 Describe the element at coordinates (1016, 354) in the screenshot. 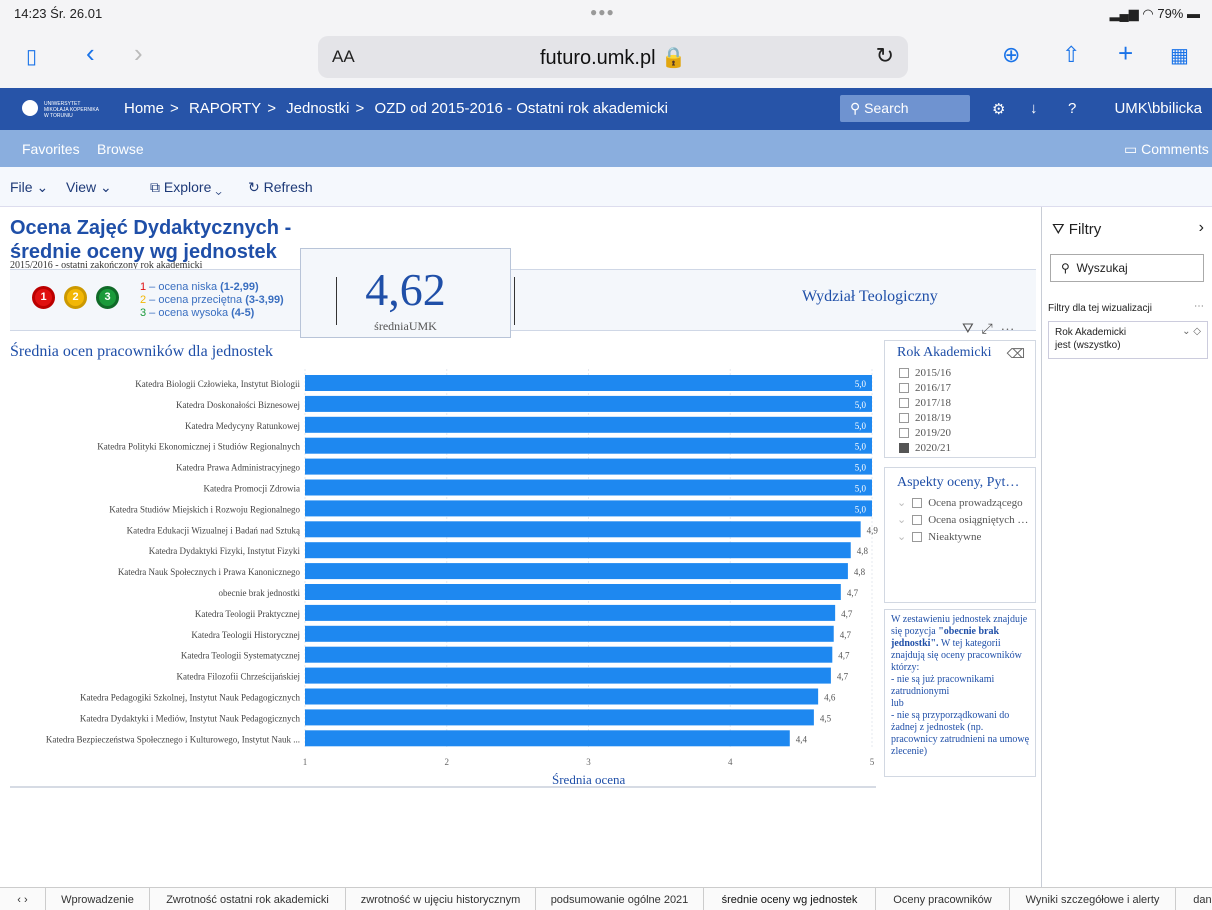

I see `eraser-icon: ⌫` at that location.